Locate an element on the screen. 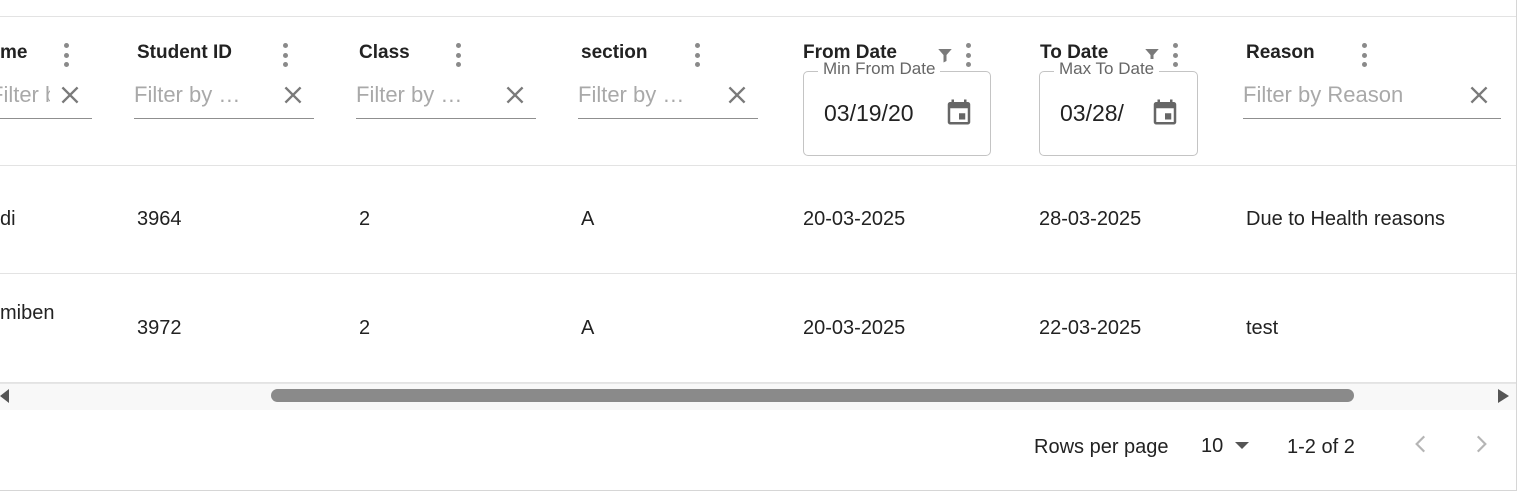  filter-section is located at coordinates (668, 97).